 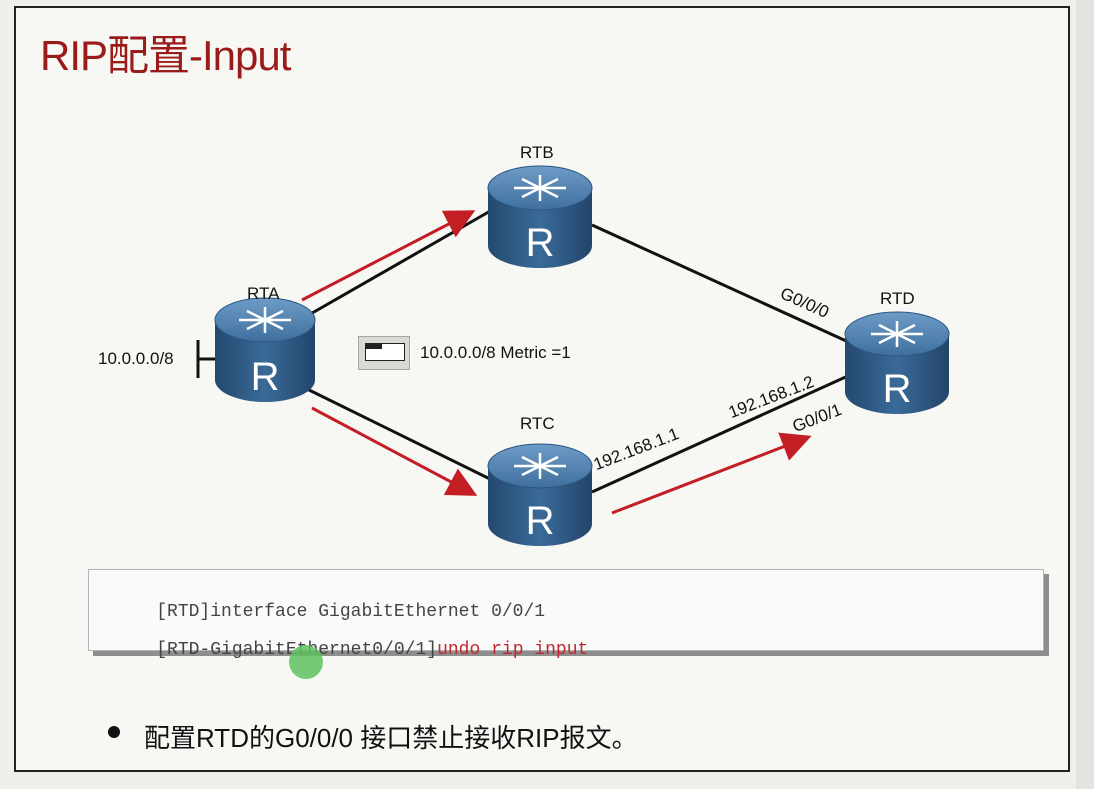 What do you see at coordinates (384, 353) in the screenshot?
I see `routing-update-icon` at bounding box center [384, 353].